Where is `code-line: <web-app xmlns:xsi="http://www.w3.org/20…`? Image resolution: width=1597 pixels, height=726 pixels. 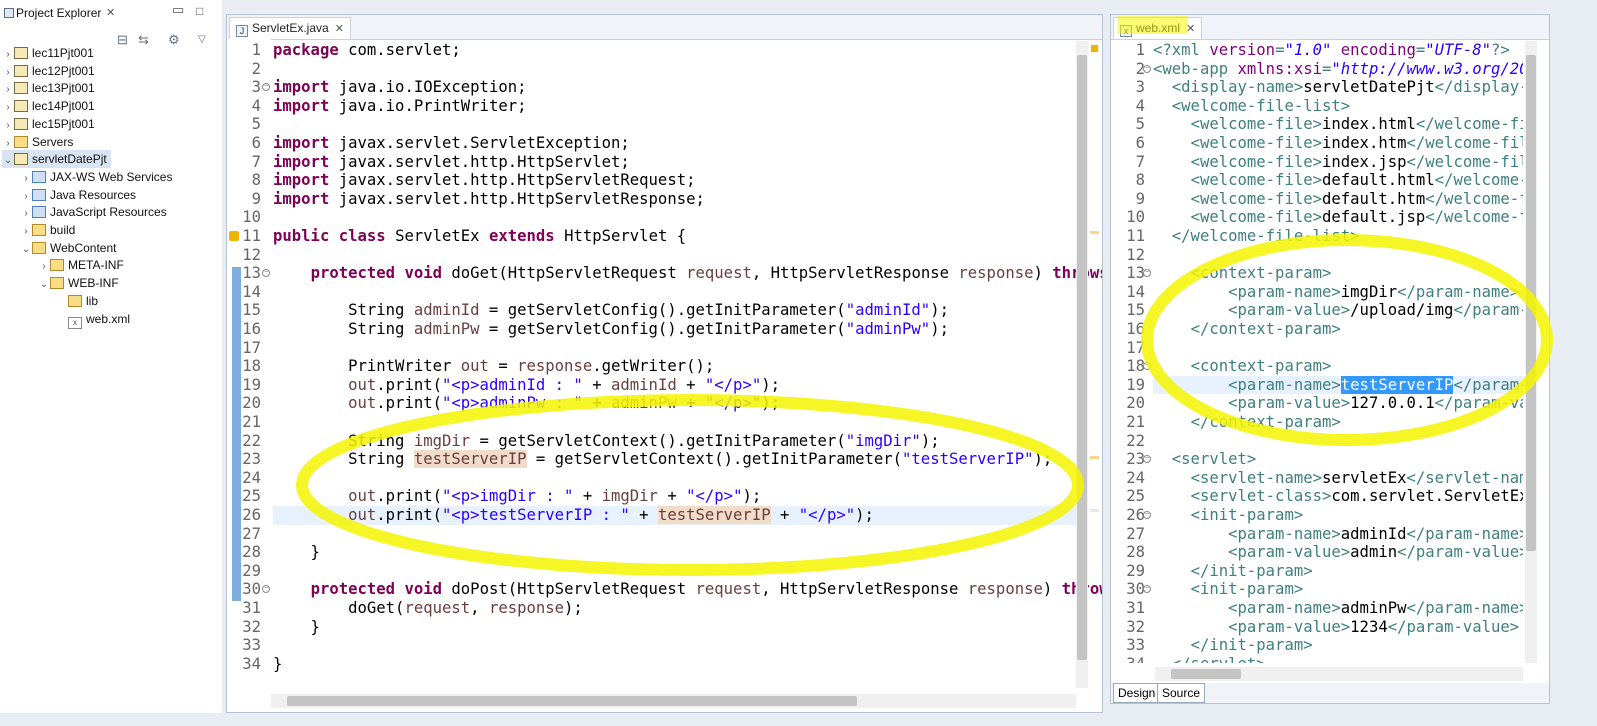 code-line: <web-app xmlns:xsi="http://www.w3.org/20… is located at coordinates (1338, 69).